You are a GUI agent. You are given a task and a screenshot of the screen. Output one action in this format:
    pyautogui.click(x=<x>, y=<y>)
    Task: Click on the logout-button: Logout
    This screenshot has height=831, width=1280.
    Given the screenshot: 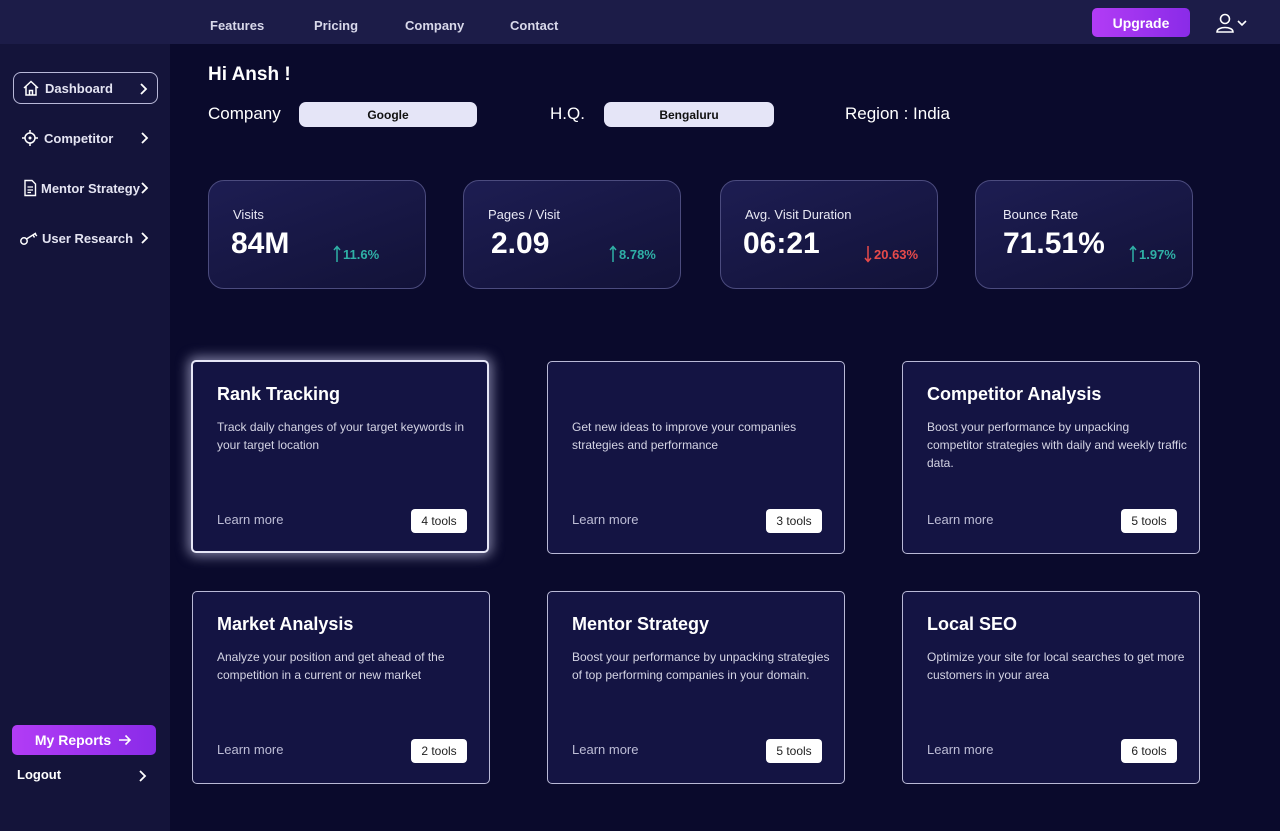 What is the action you would take?
    pyautogui.click(x=82, y=776)
    